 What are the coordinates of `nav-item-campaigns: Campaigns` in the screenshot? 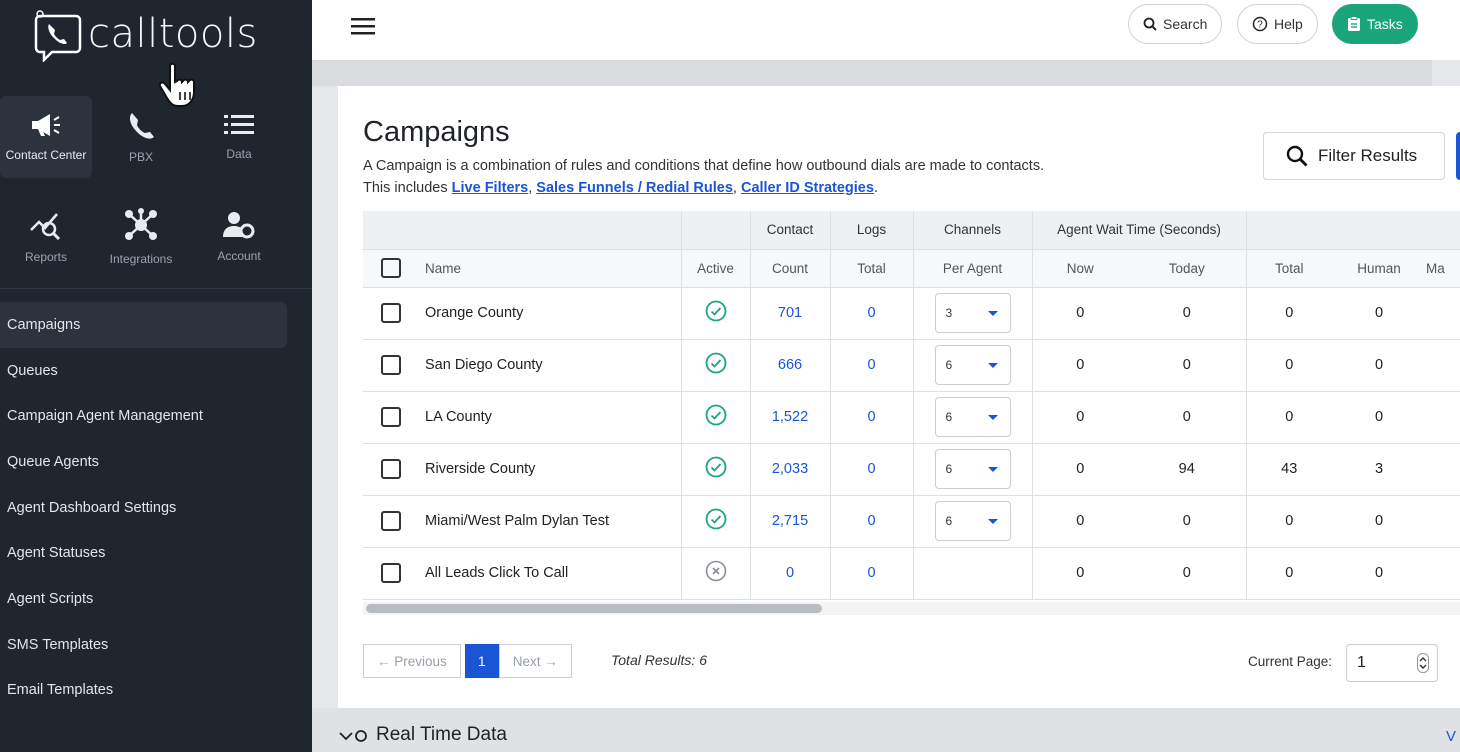 It's located at (143, 325).